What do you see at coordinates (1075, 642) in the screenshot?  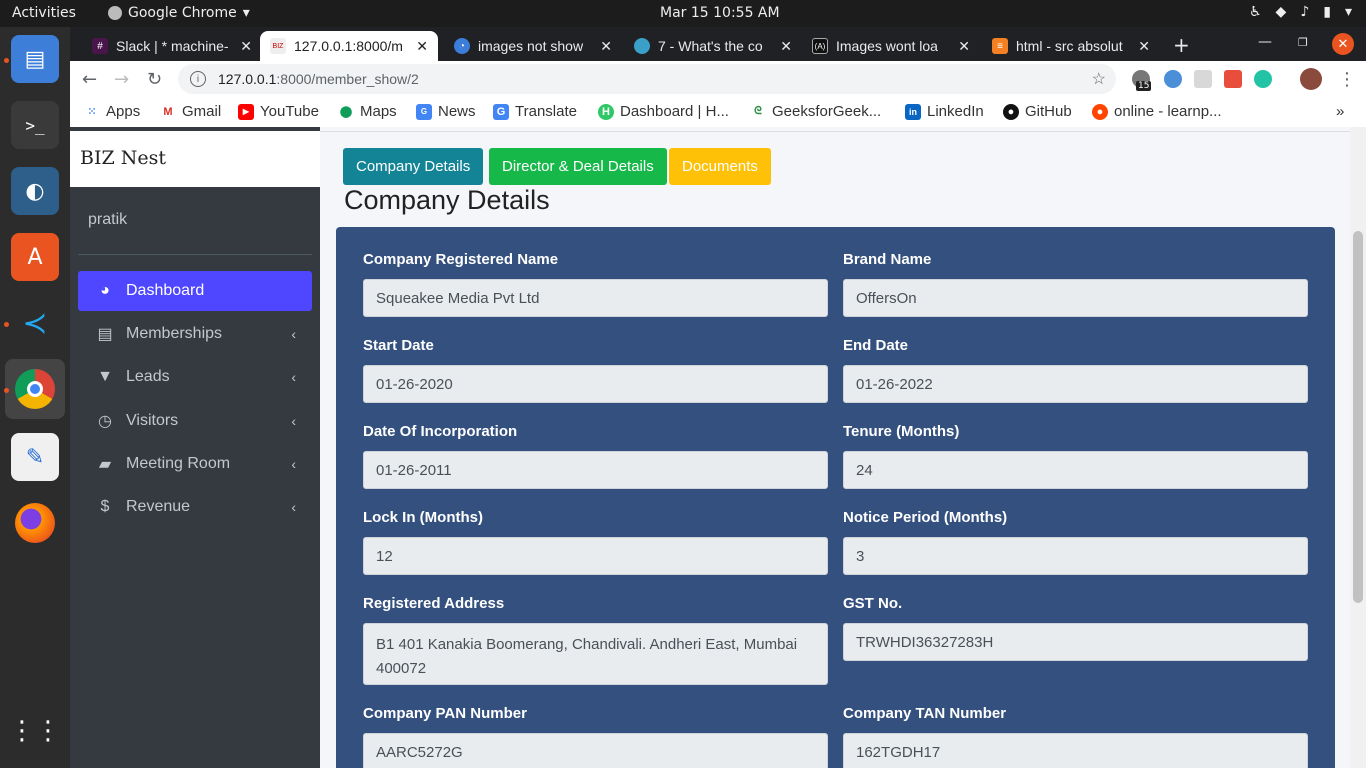 I see `gst-field: TRWHDI36327283H` at bounding box center [1075, 642].